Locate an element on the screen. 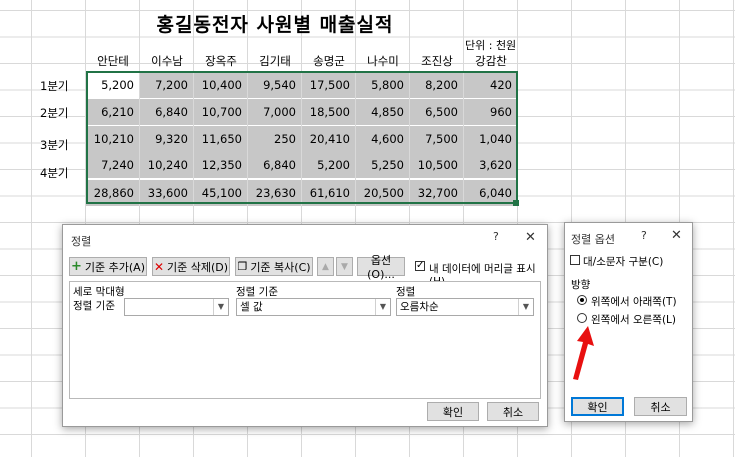 This screenshot has height=457, width=735. sort-on-select: 셀 값 ▼ is located at coordinates (313, 307).